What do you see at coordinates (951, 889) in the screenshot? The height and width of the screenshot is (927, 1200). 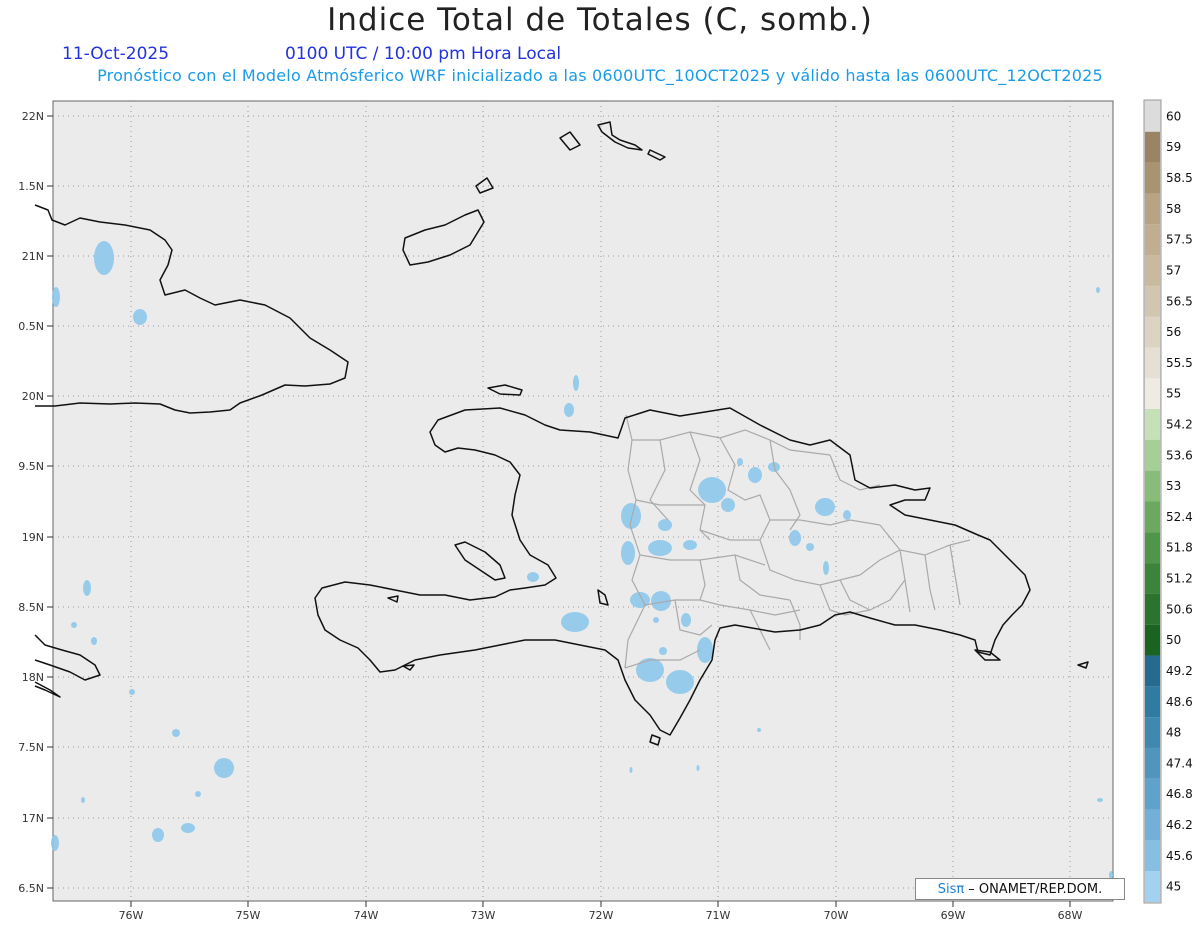 I see `sis-logo: Sisπ` at bounding box center [951, 889].